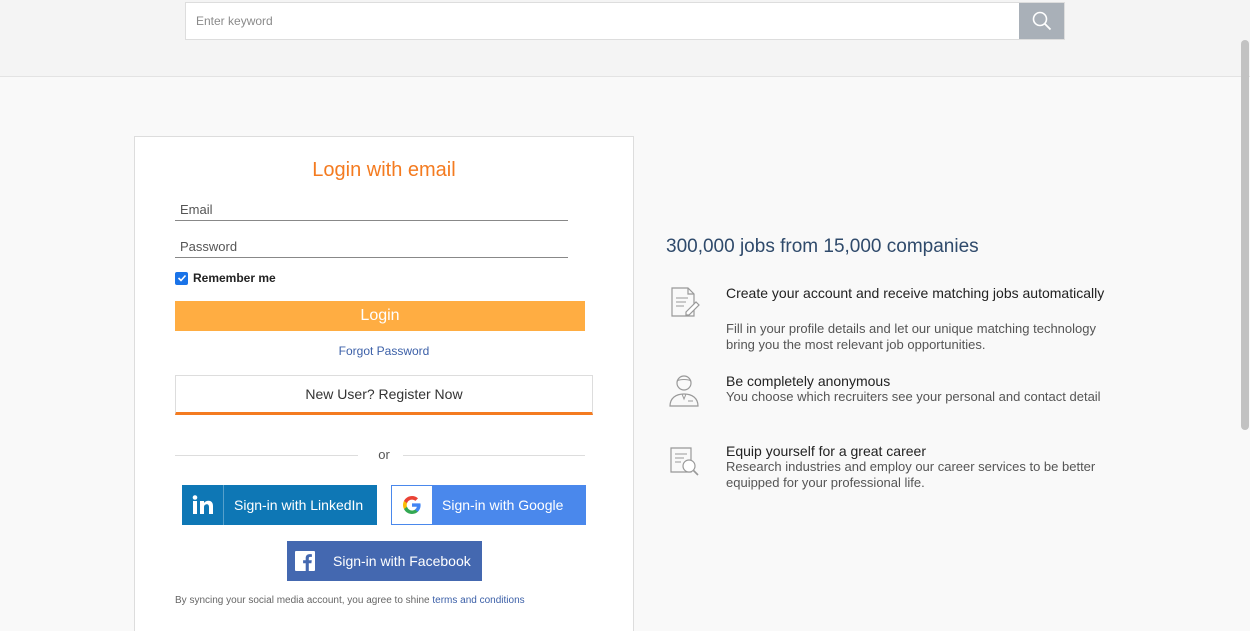  I want to click on register-button: New User? Register Now, so click(384, 395).